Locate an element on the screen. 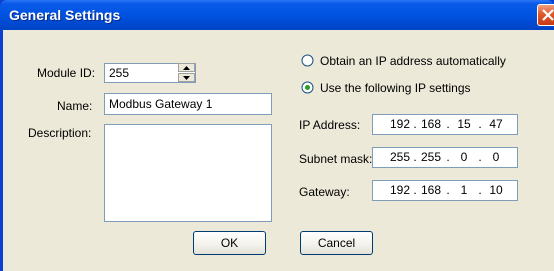  title-bar: General Settings is located at coordinates (277, 15).